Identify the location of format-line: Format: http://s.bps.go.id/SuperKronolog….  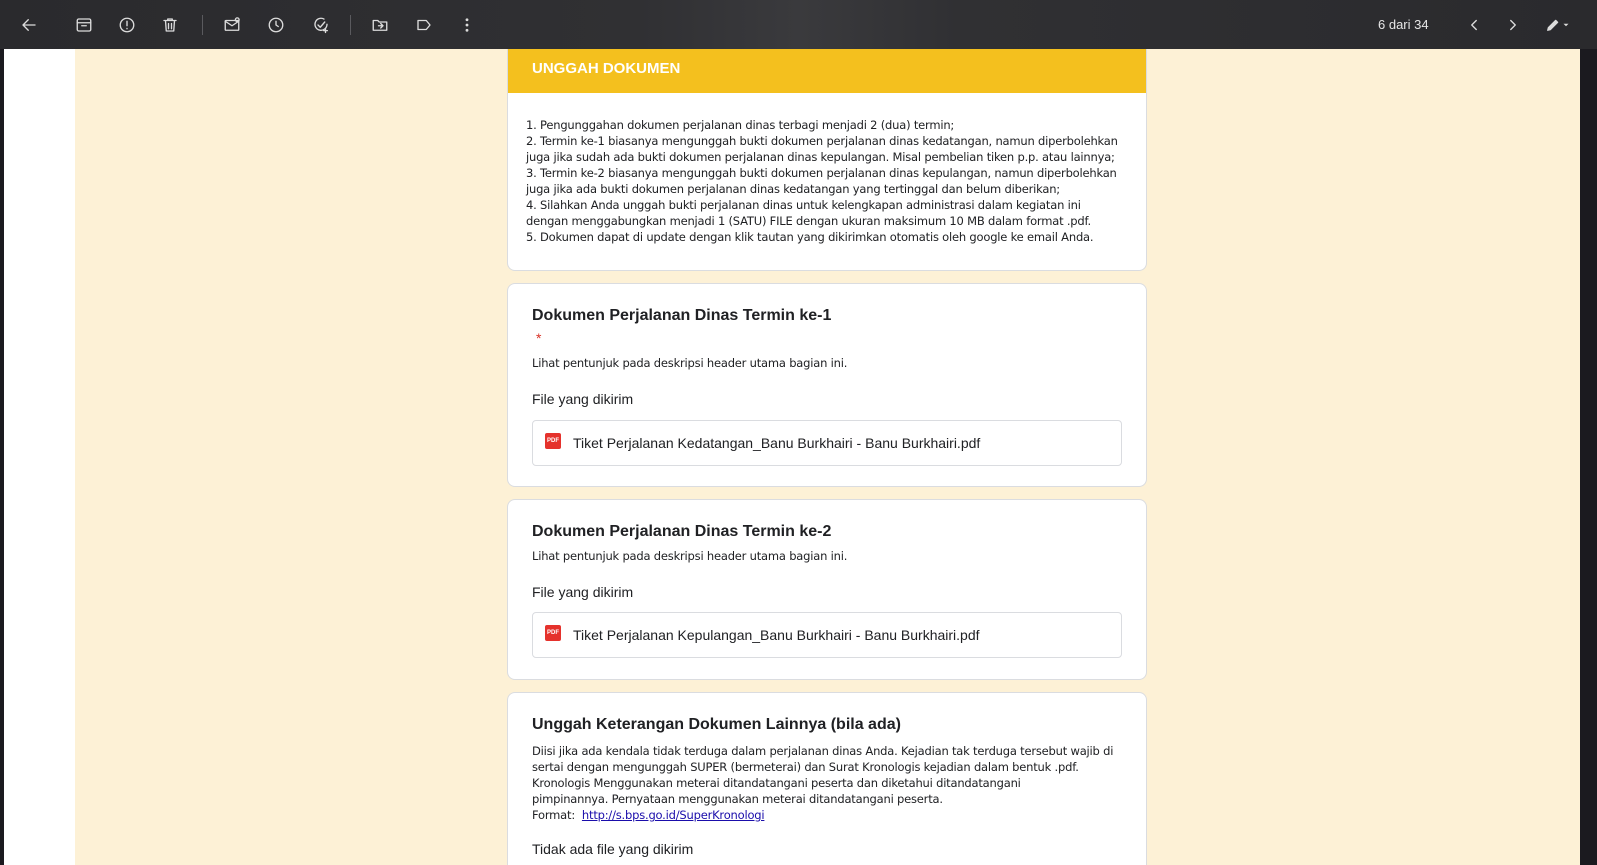
(822, 815).